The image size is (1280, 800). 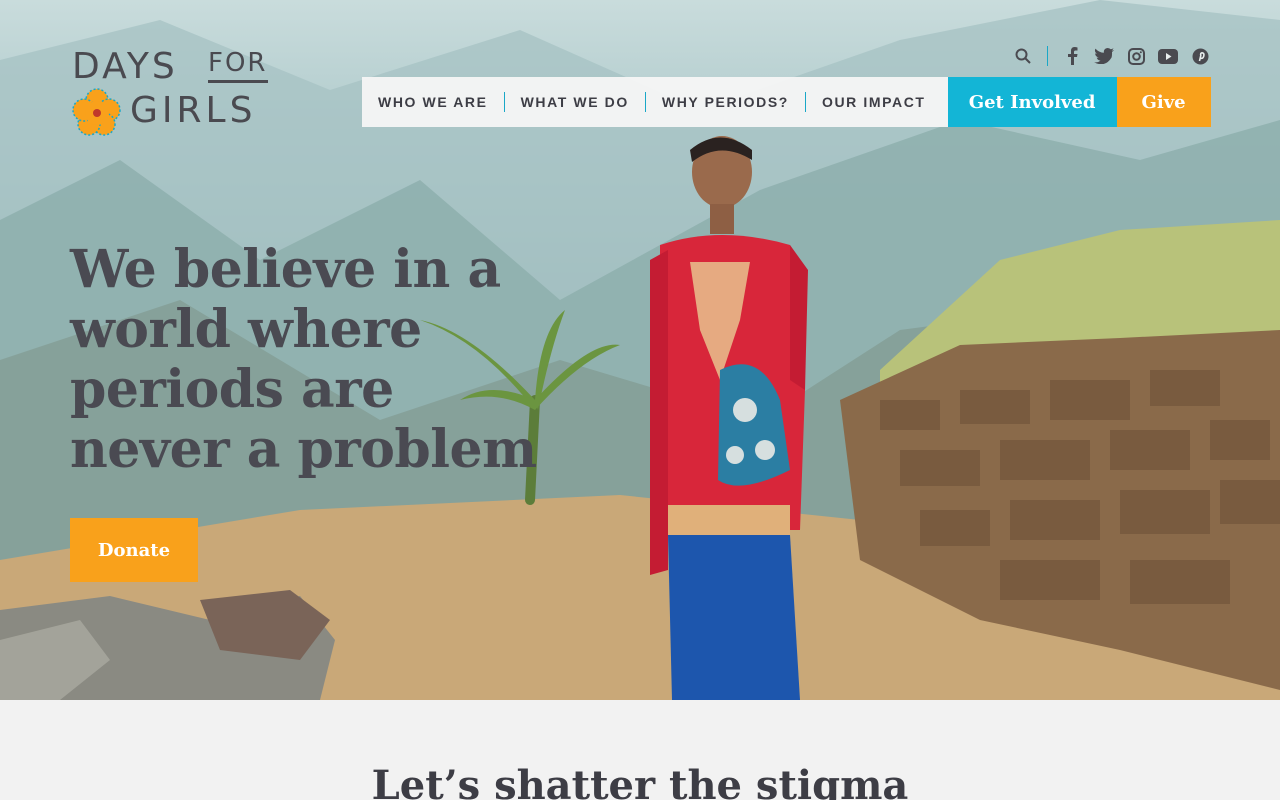 What do you see at coordinates (1072, 56) in the screenshot?
I see `facebook-icon` at bounding box center [1072, 56].